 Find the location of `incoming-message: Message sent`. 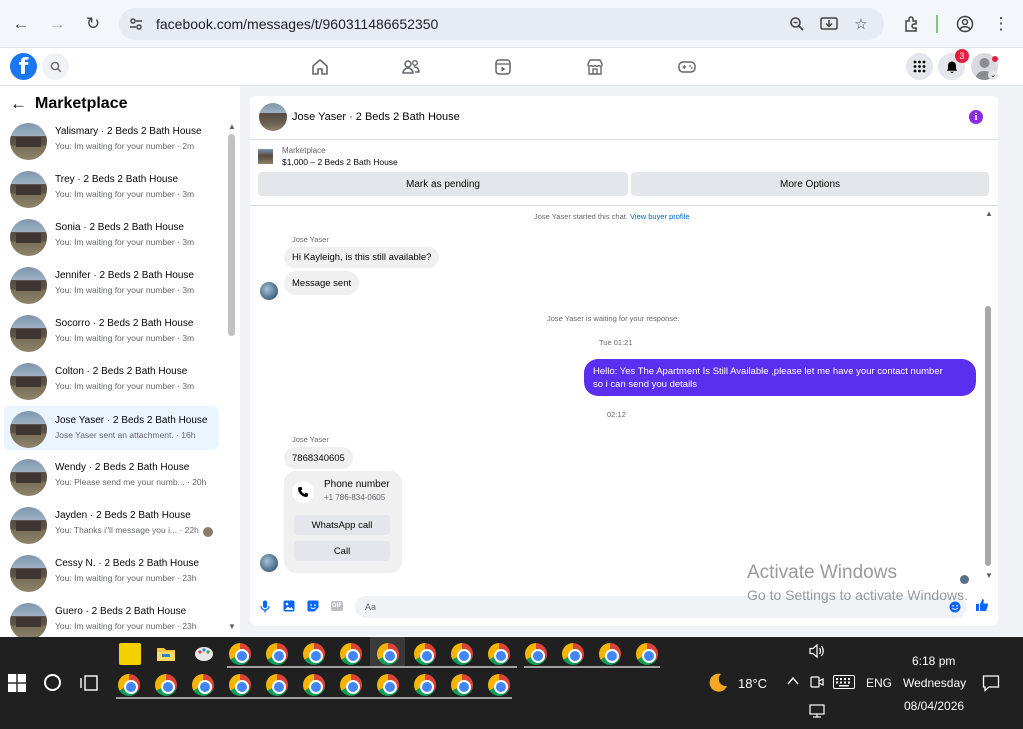

incoming-message: Message sent is located at coordinates (322, 283).